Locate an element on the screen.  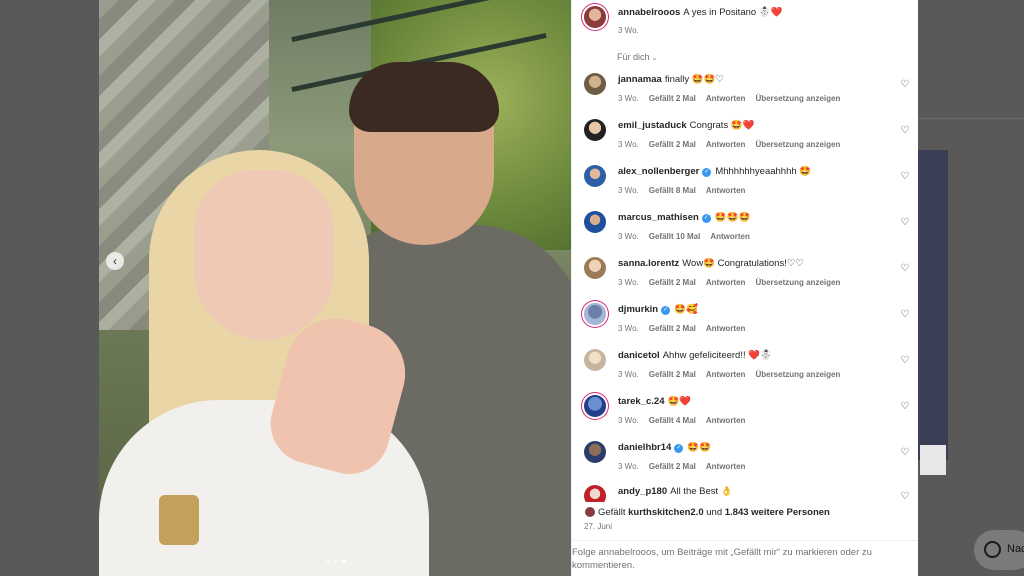
comment-line: andy_p180 All the Best 👌 is located at coordinates (675, 491).